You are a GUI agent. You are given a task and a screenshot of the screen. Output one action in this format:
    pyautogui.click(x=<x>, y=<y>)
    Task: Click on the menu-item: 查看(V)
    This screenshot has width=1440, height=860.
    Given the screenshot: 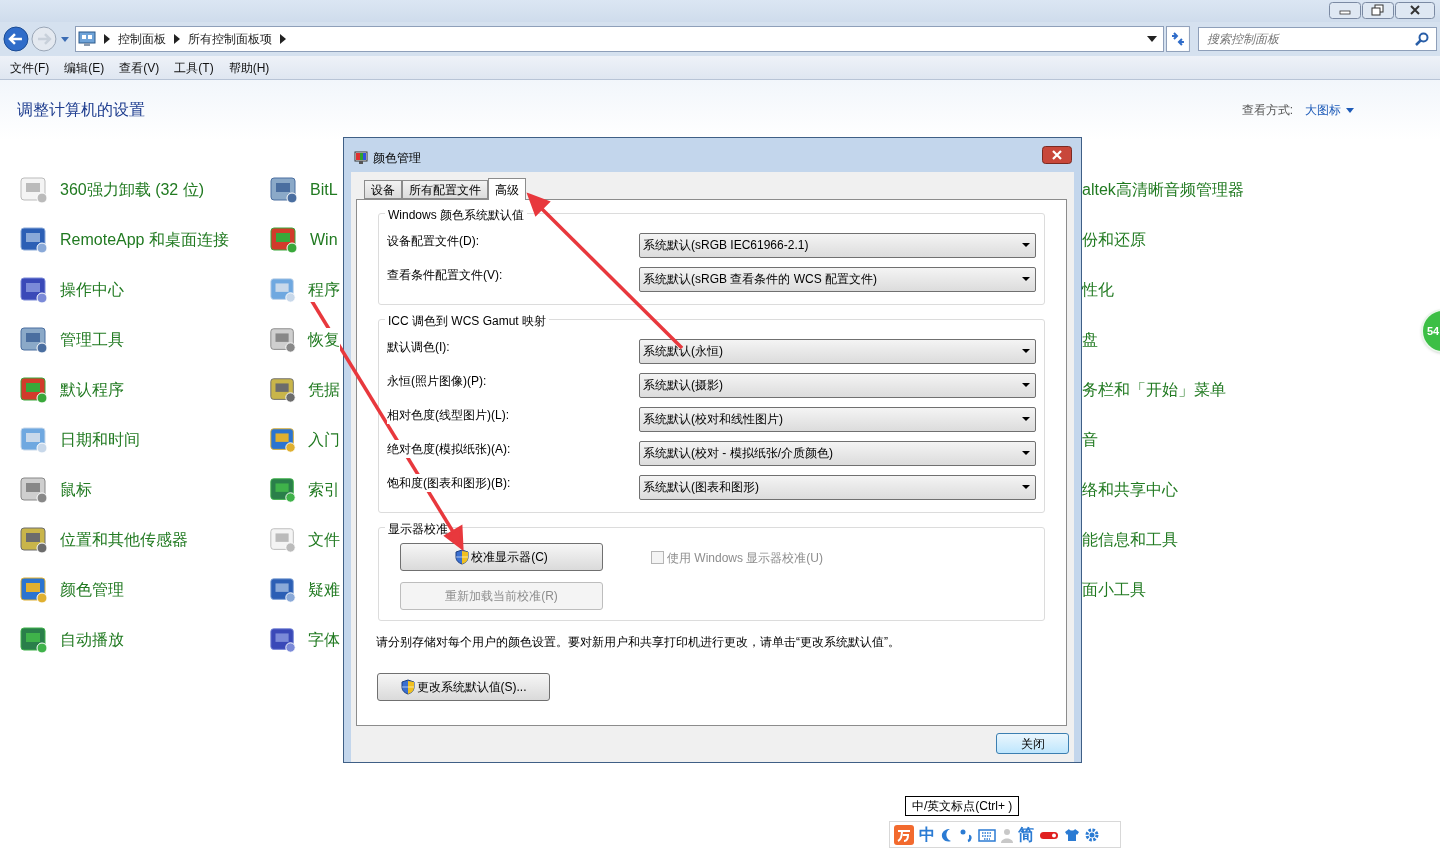 What is the action you would take?
    pyautogui.click(x=139, y=67)
    